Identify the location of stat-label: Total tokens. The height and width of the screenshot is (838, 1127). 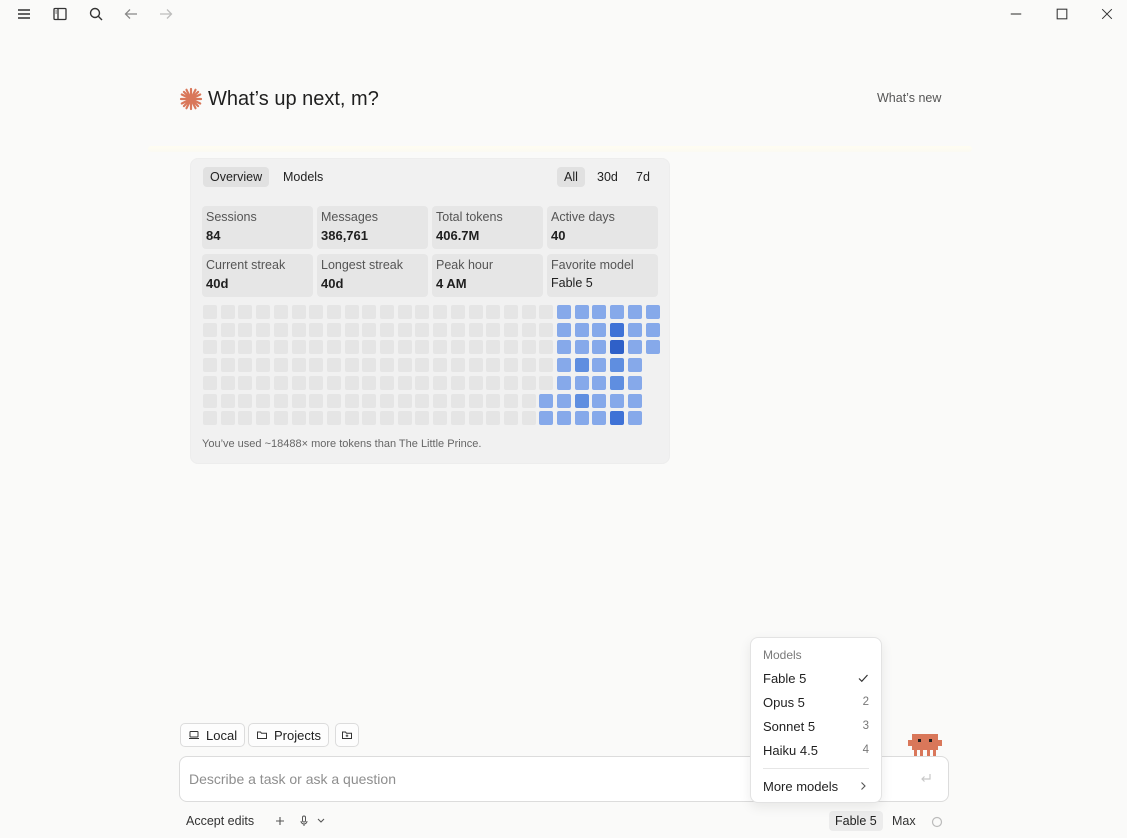
(469, 217).